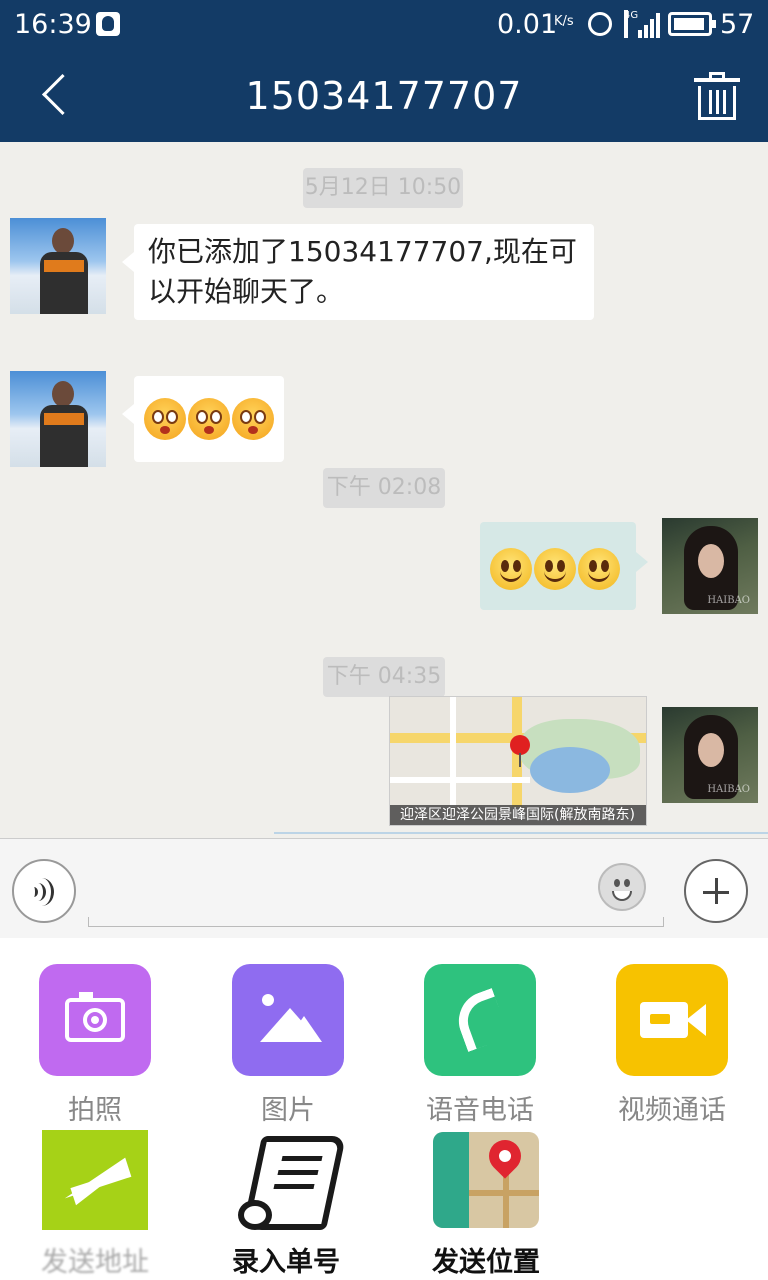 This screenshot has width=768, height=1280. What do you see at coordinates (288, 1110) in the screenshot?
I see `action-label: 图片` at bounding box center [288, 1110].